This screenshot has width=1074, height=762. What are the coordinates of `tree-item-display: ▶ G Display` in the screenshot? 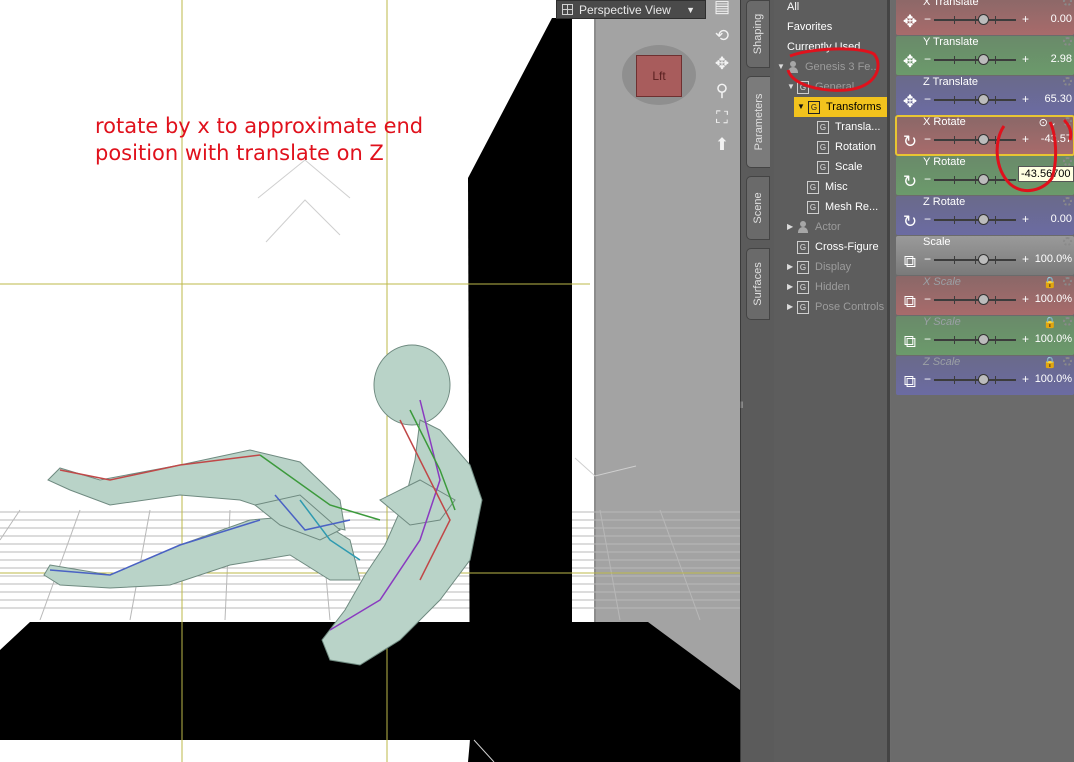 It's located at (819, 267).